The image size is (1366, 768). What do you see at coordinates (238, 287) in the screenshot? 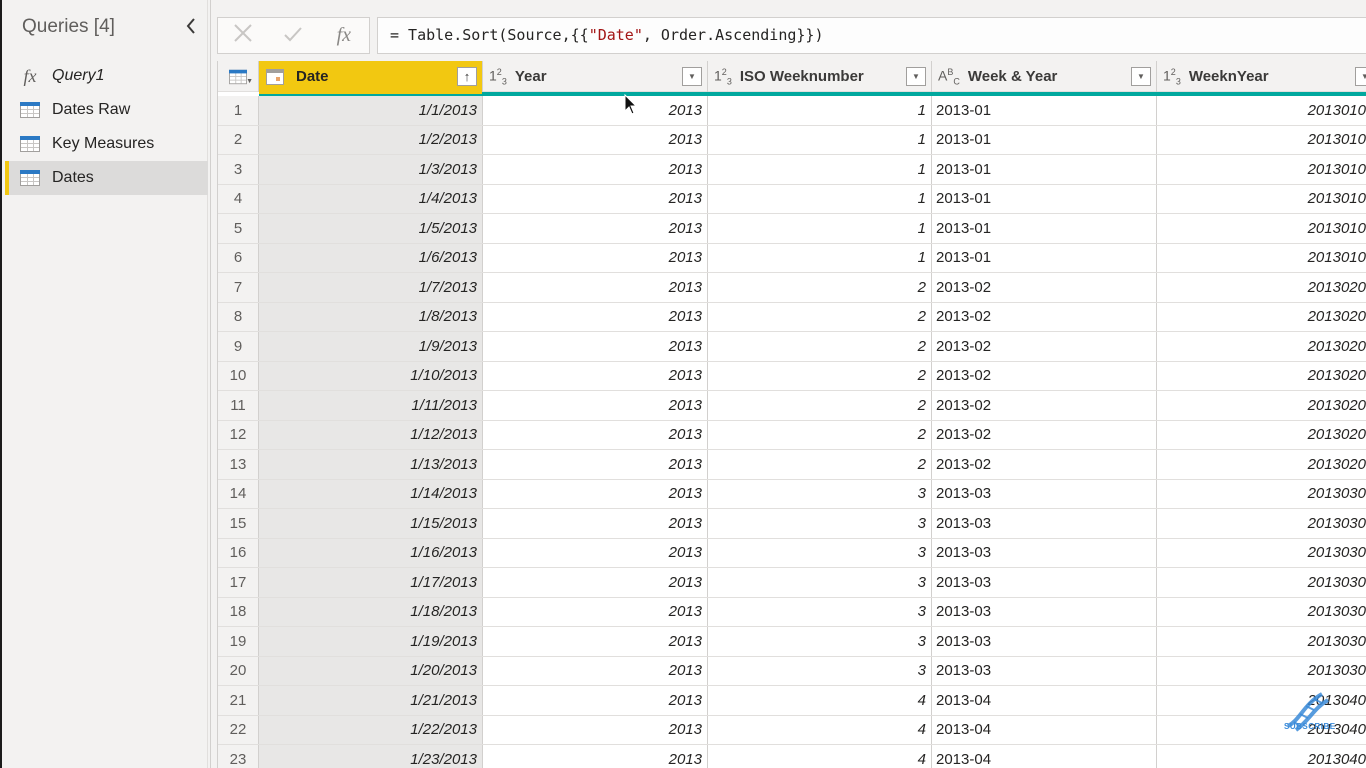
I see `row-number: 7` at bounding box center [238, 287].